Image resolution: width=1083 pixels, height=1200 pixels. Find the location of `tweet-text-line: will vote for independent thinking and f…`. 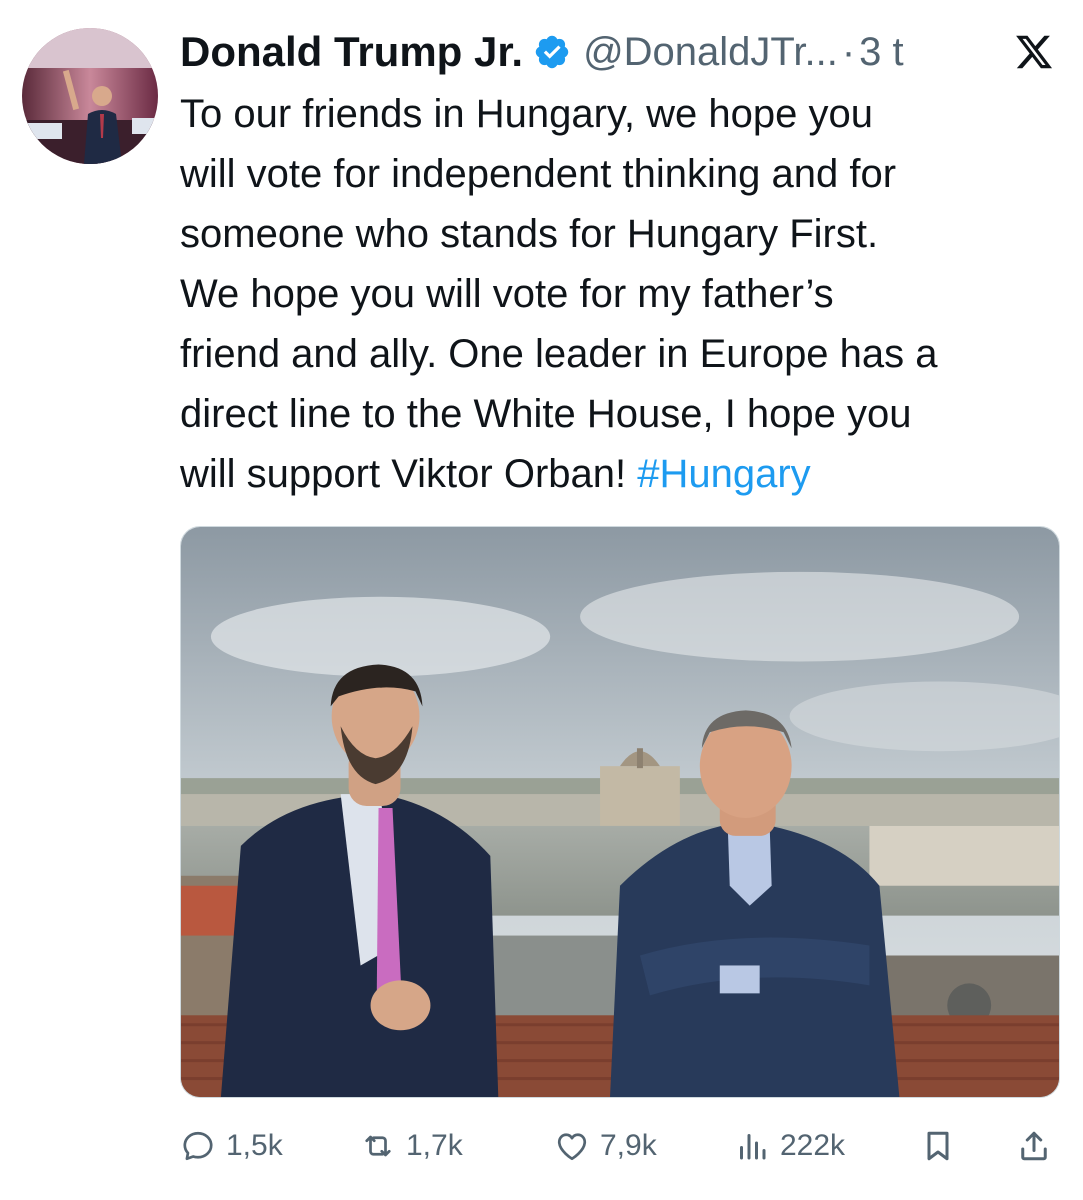

tweet-text-line: will vote for independent thinking and f… is located at coordinates (538, 174).